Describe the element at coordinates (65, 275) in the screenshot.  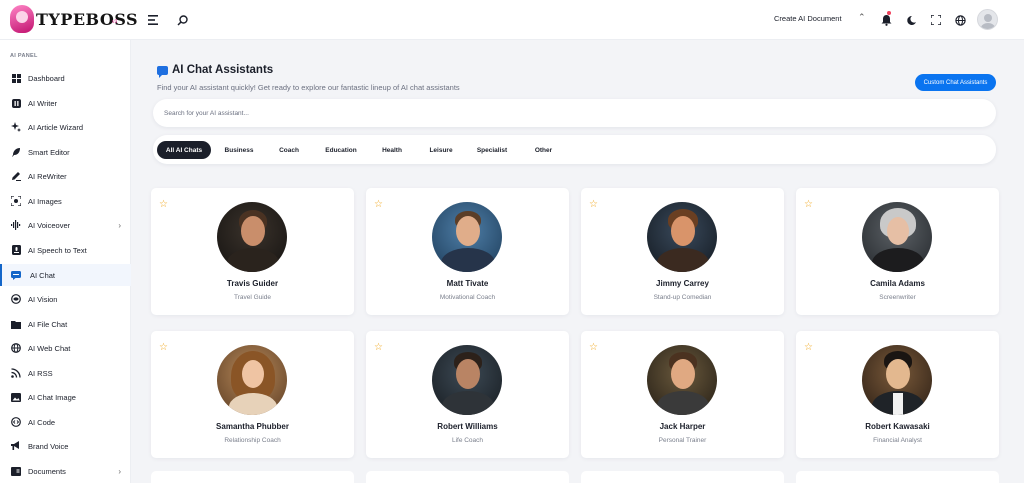
I see `sidebar-item-ai-chat: AI Chat` at that location.